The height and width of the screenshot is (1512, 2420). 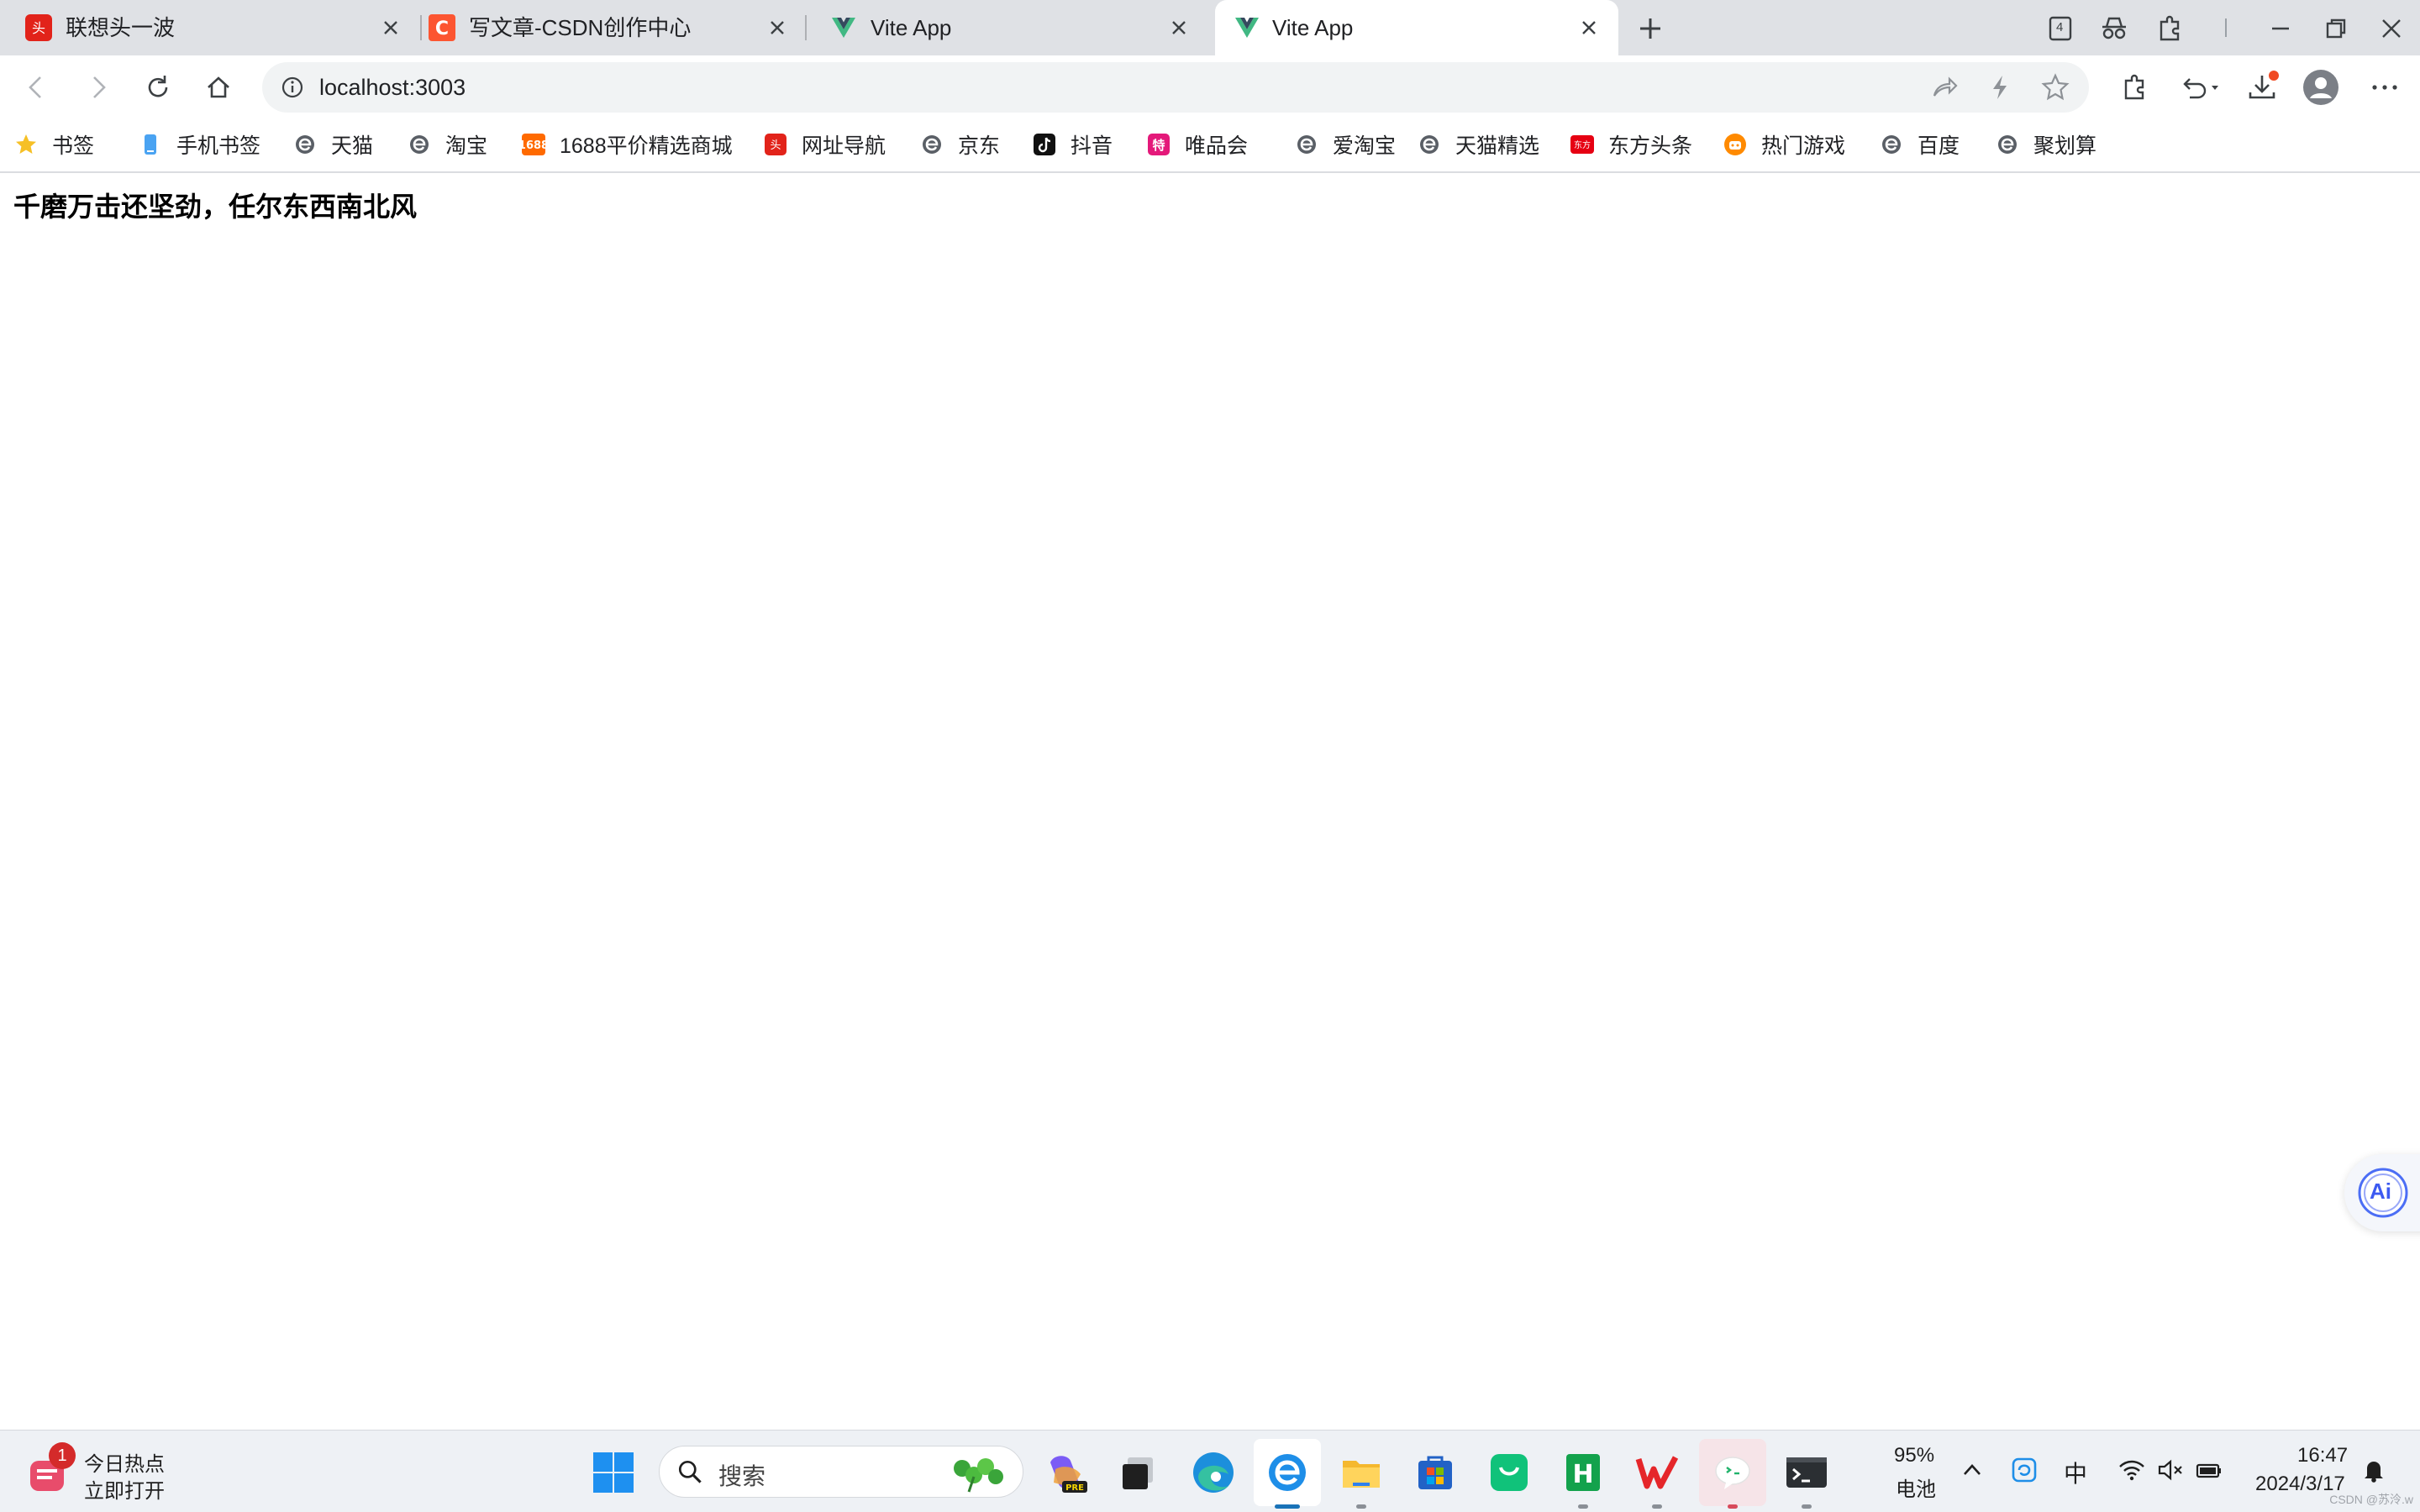 I want to click on store-icon, so click(x=1436, y=1472).